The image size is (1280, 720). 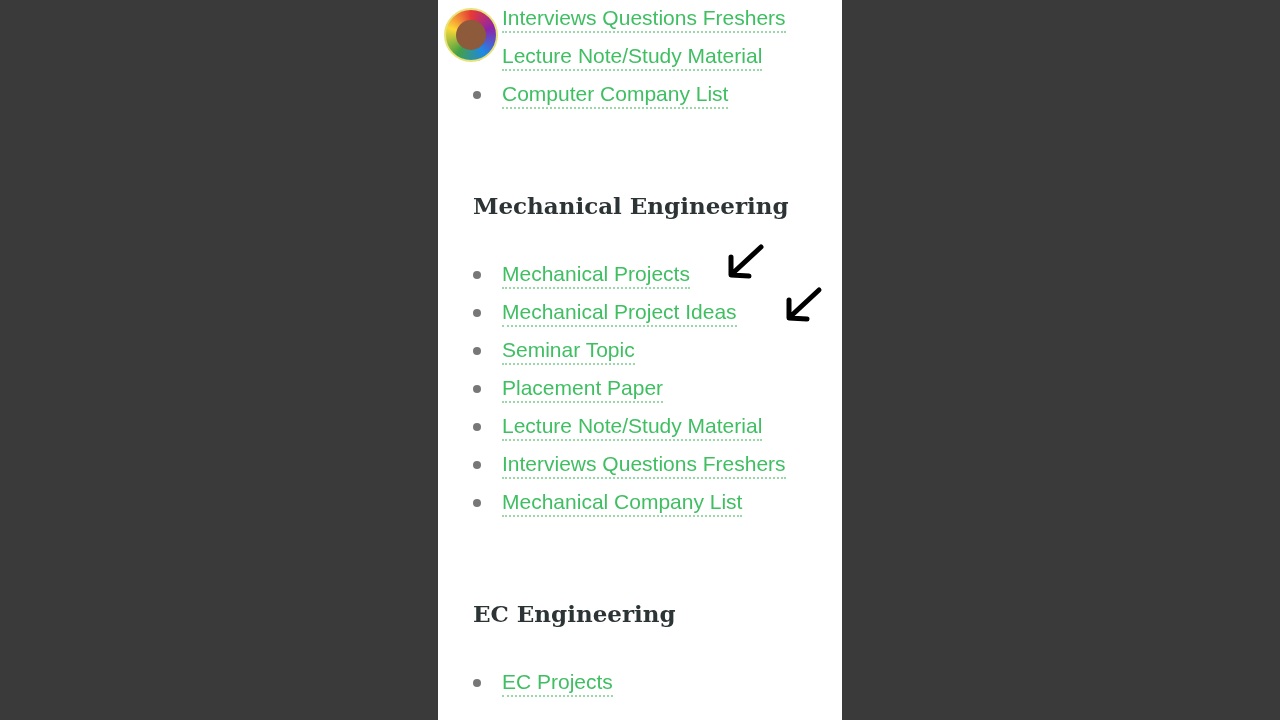 I want to click on section-heading: Mechanical Engineering, so click(x=631, y=206).